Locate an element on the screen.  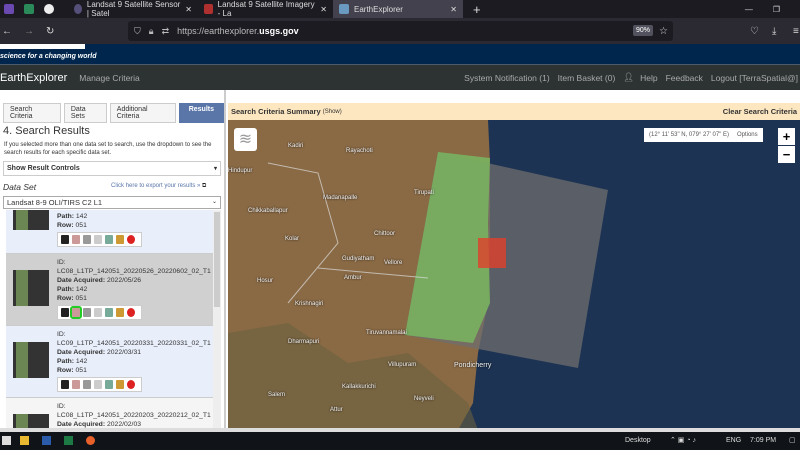
chevron-down-icon: ⌄ is located at coordinates (214, 202).